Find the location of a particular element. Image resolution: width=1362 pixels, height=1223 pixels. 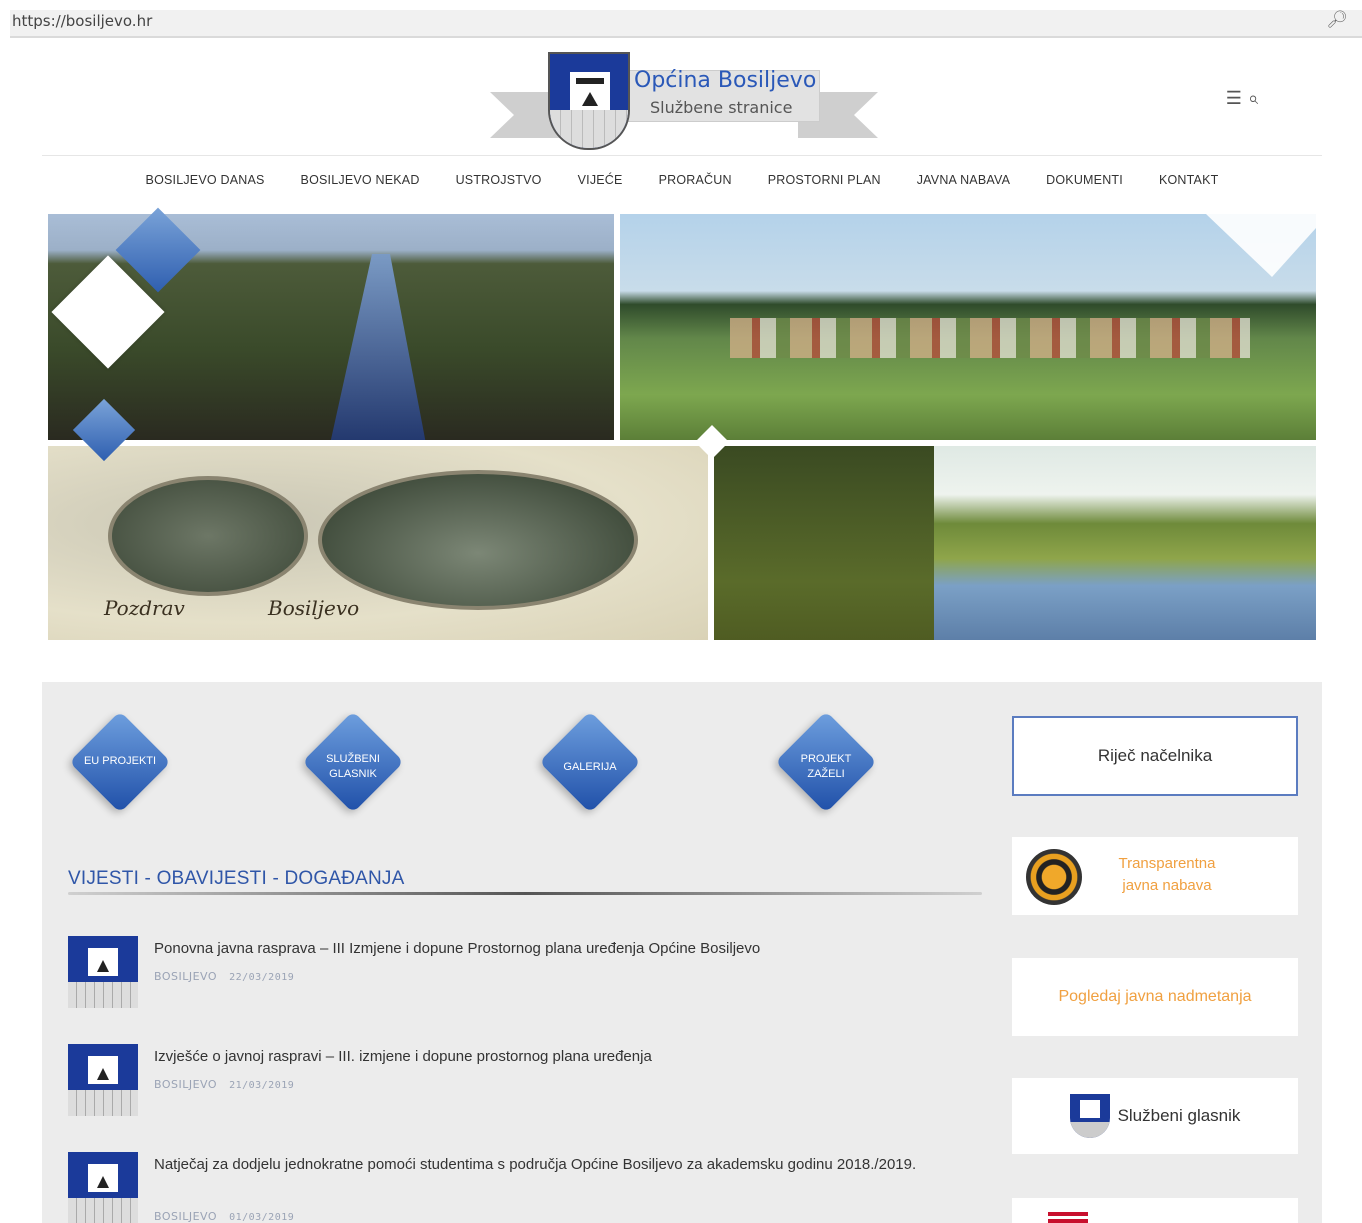

javna-nadmetanja-link: Pogledaj javna nadmetanja is located at coordinates (1155, 997).